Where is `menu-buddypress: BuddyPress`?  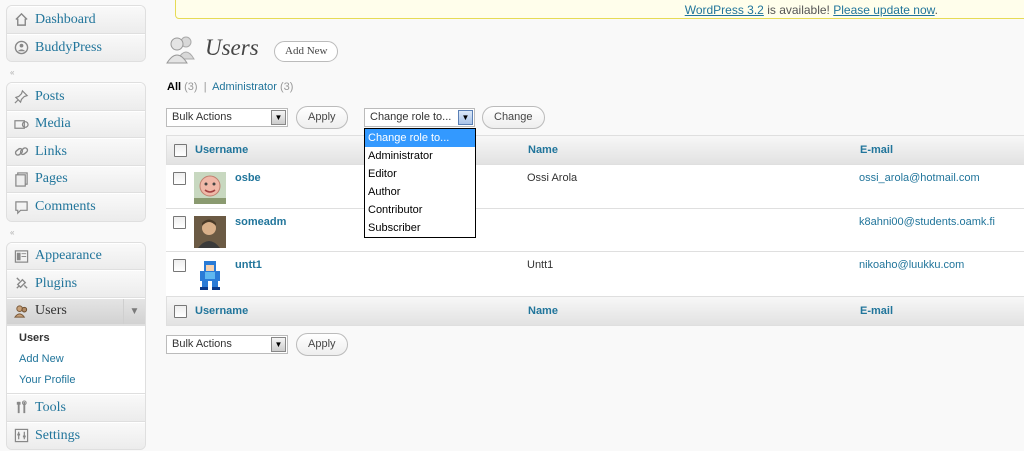 menu-buddypress: BuddyPress is located at coordinates (76, 47).